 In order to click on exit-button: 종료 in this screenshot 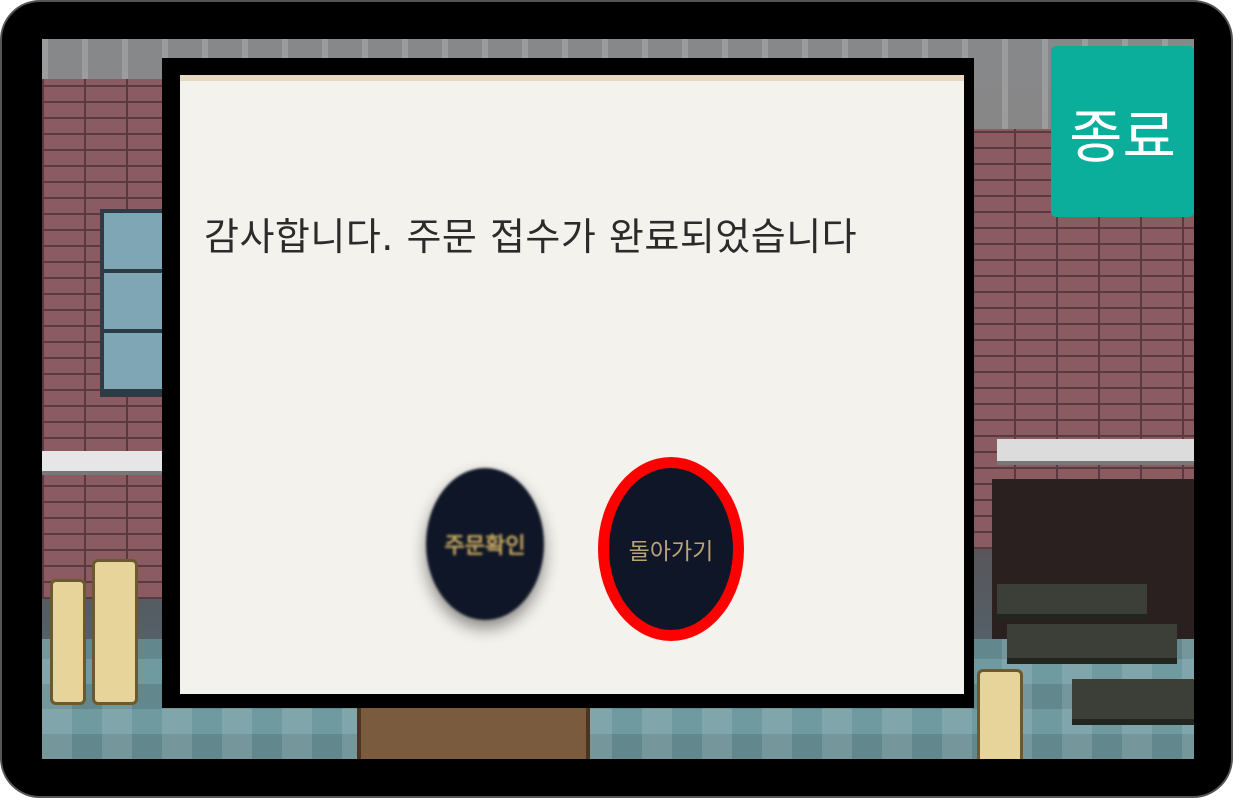, I will do `click(1122, 131)`.